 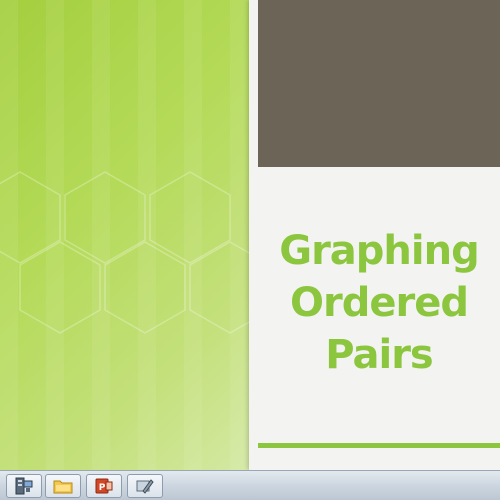 I want to click on folder-icon, so click(x=63, y=487).